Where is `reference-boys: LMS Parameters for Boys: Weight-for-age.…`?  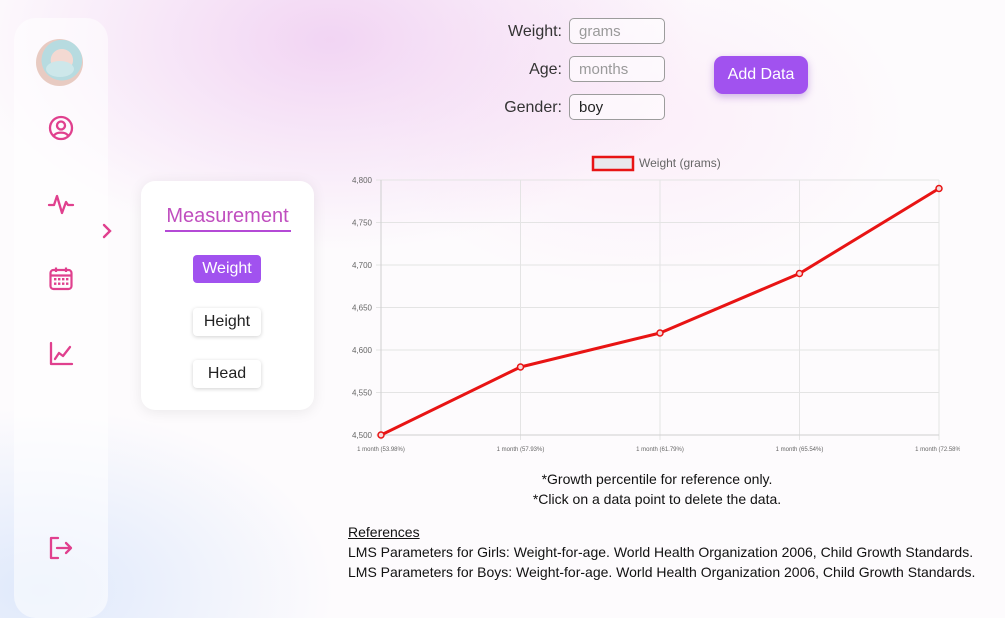
reference-boys: LMS Parameters for Boys: Weight-for-age.… is located at coordinates (662, 572).